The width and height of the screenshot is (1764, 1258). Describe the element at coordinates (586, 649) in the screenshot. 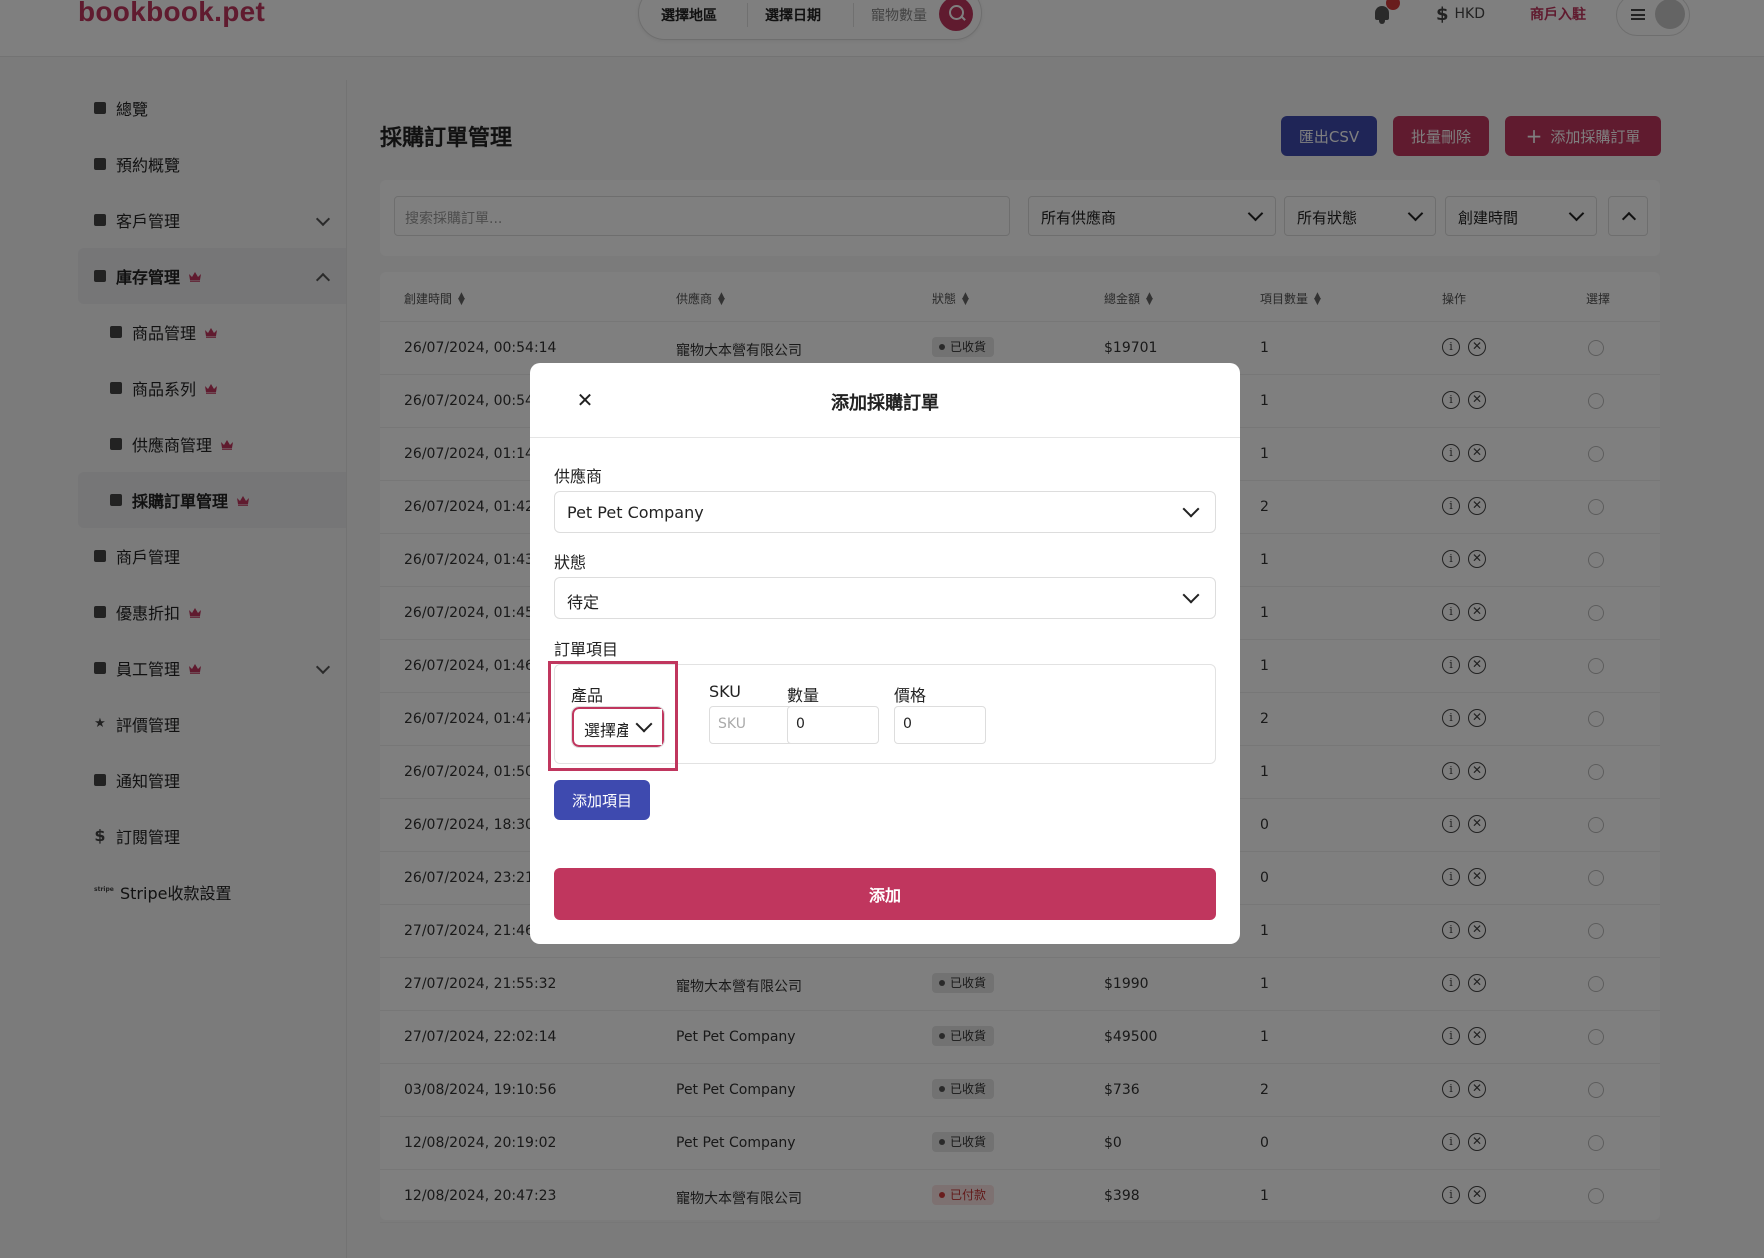

I see `order-items-label: 訂單項目` at that location.